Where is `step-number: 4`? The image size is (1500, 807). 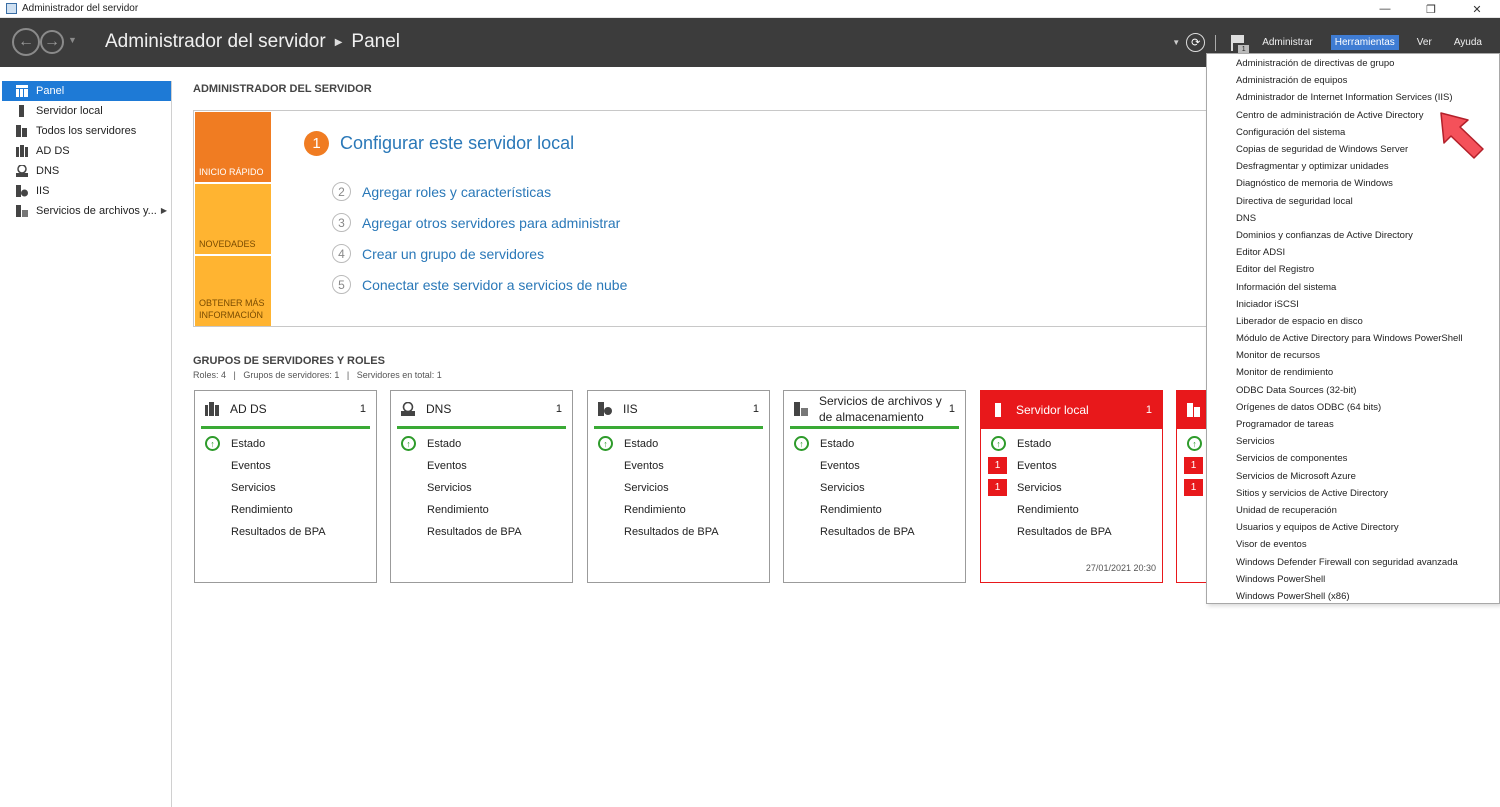 step-number: 4 is located at coordinates (341, 253).